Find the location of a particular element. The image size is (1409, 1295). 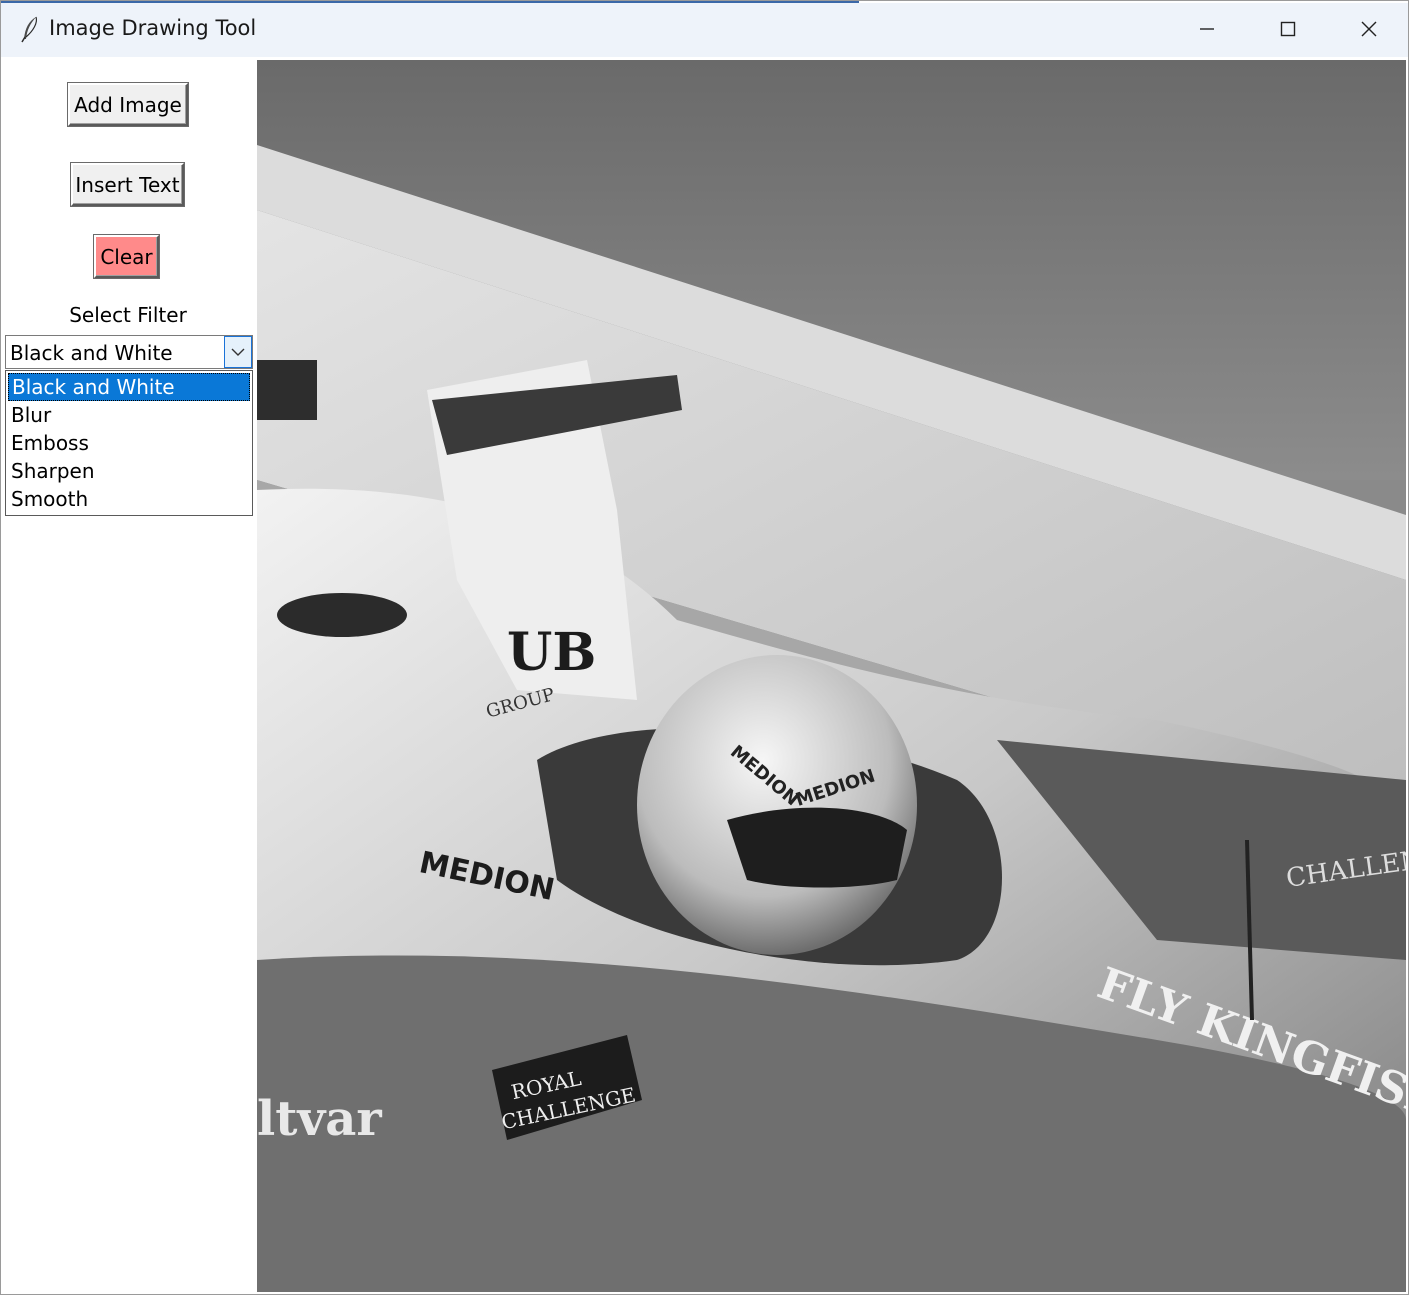

filter-option-smooth: Smooth is located at coordinates (129, 499).